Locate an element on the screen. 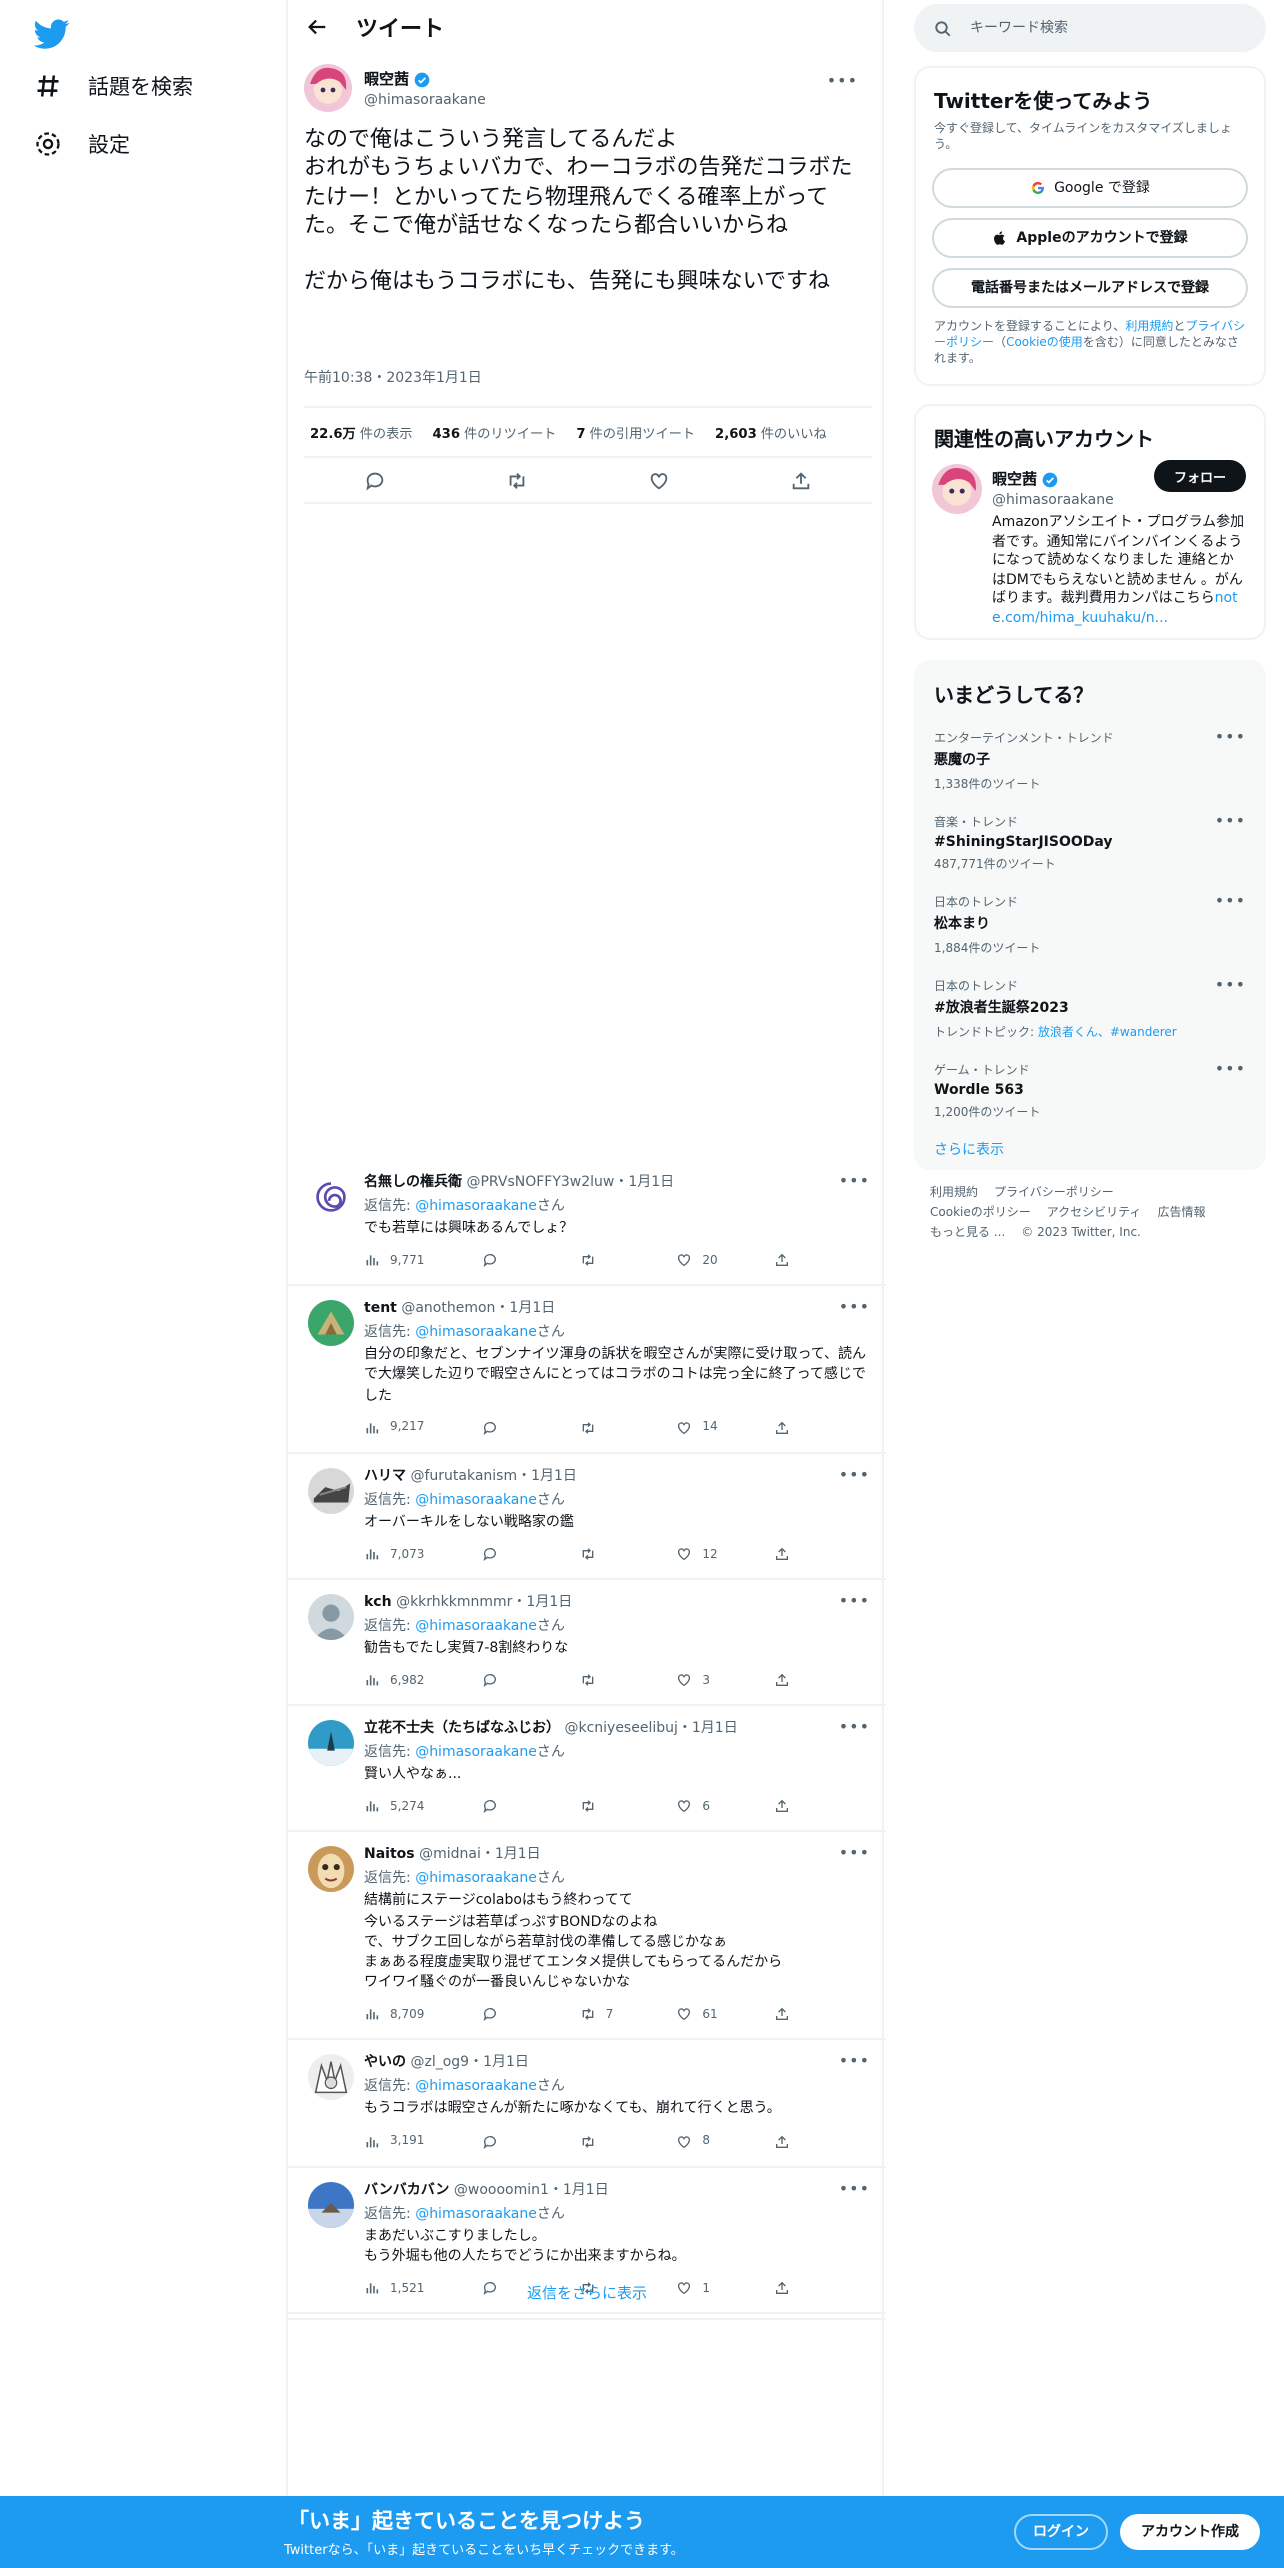  like-button: 8 is located at coordinates (724, 2141).